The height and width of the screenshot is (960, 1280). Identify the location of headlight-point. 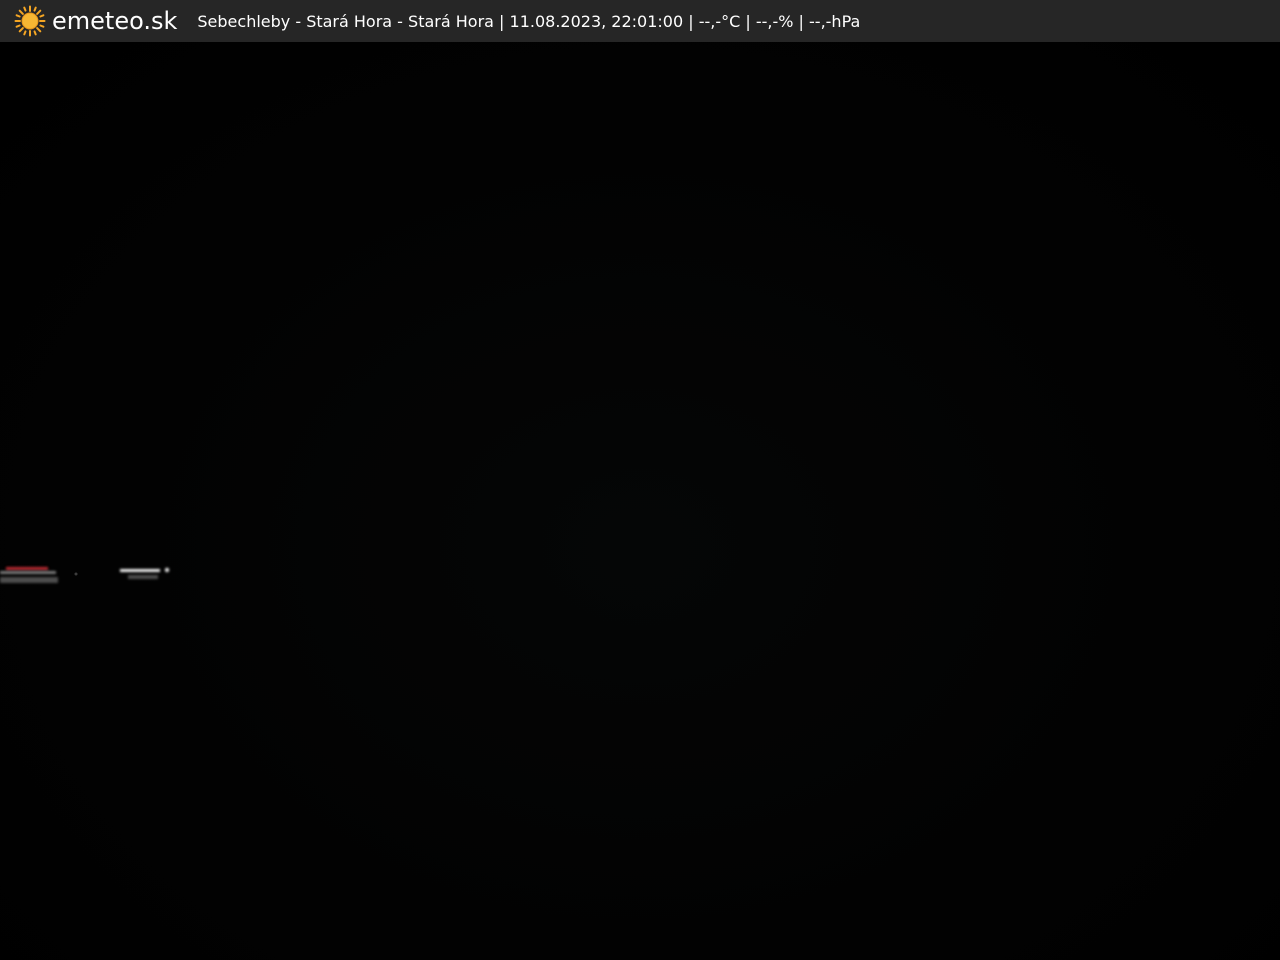
(167, 570).